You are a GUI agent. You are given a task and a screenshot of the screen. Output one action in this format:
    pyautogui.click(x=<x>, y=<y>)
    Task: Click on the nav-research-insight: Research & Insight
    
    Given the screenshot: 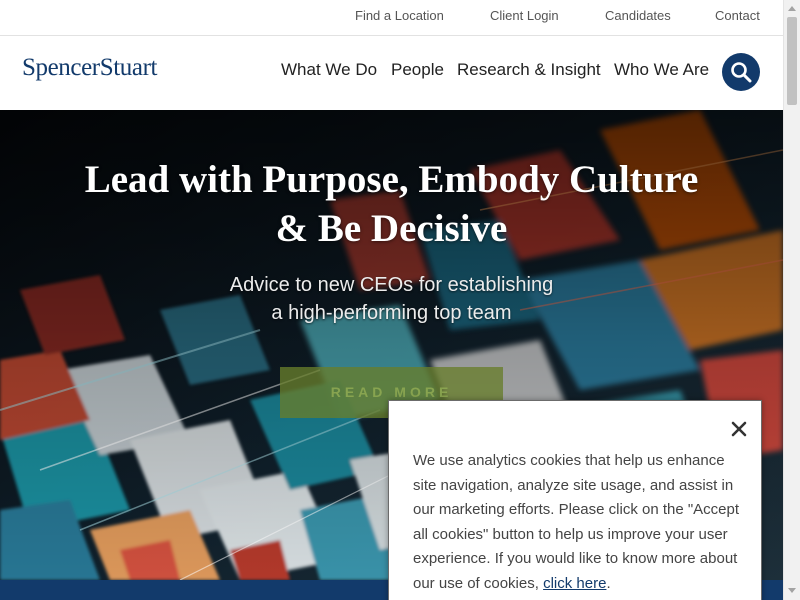 What is the action you would take?
    pyautogui.click(x=529, y=70)
    